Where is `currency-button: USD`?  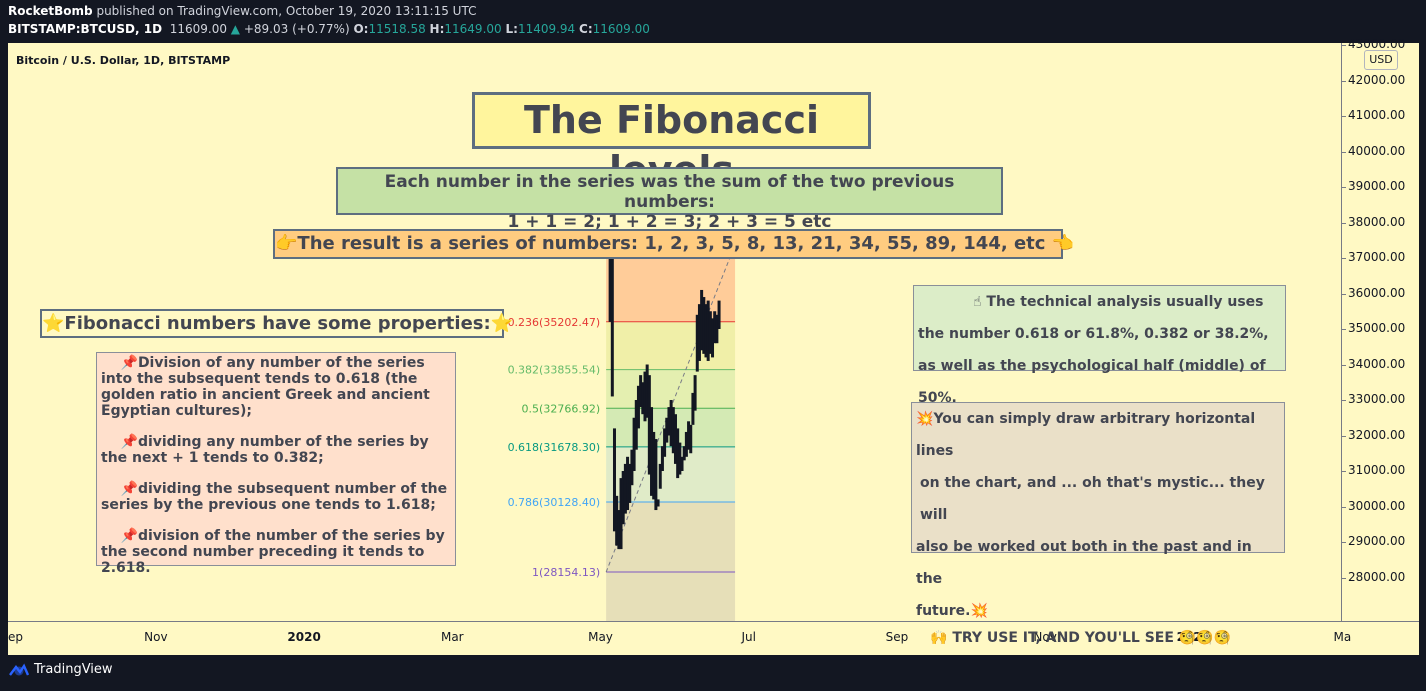
currency-button: USD is located at coordinates (1381, 60).